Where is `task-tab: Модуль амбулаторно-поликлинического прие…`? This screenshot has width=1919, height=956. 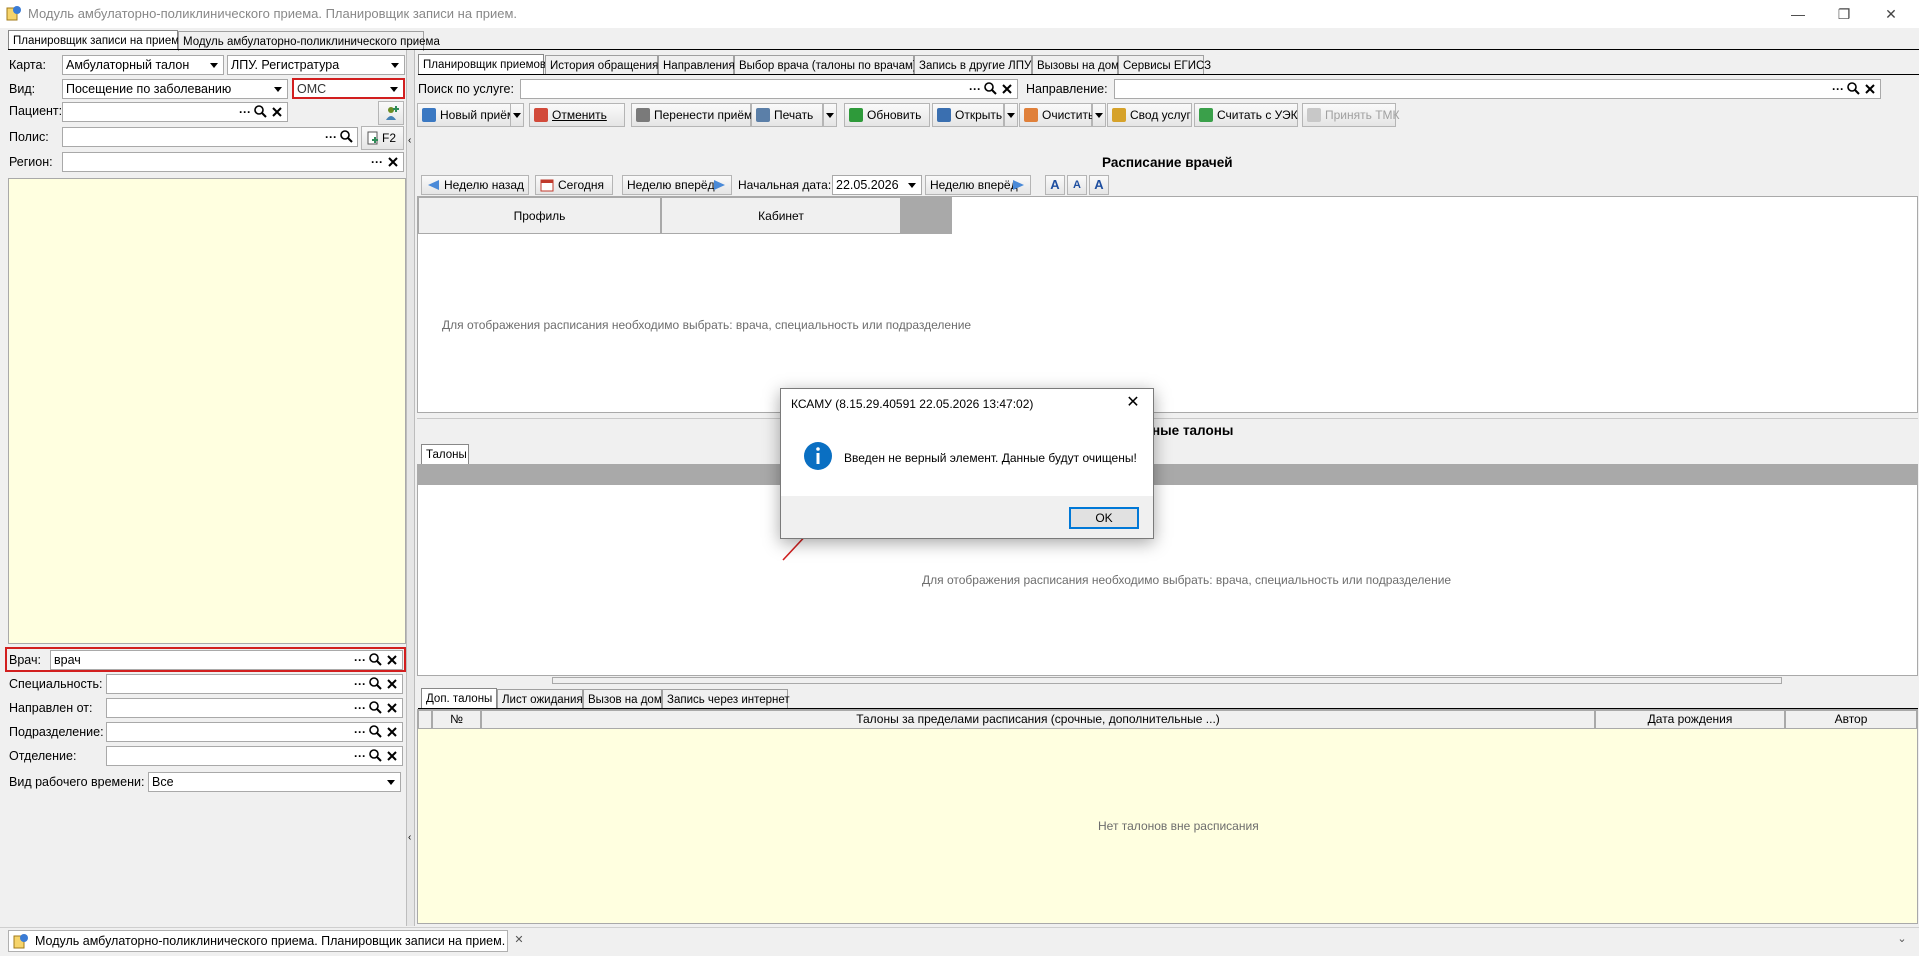 task-tab: Модуль амбулаторно-поликлинического прие… is located at coordinates (258, 941).